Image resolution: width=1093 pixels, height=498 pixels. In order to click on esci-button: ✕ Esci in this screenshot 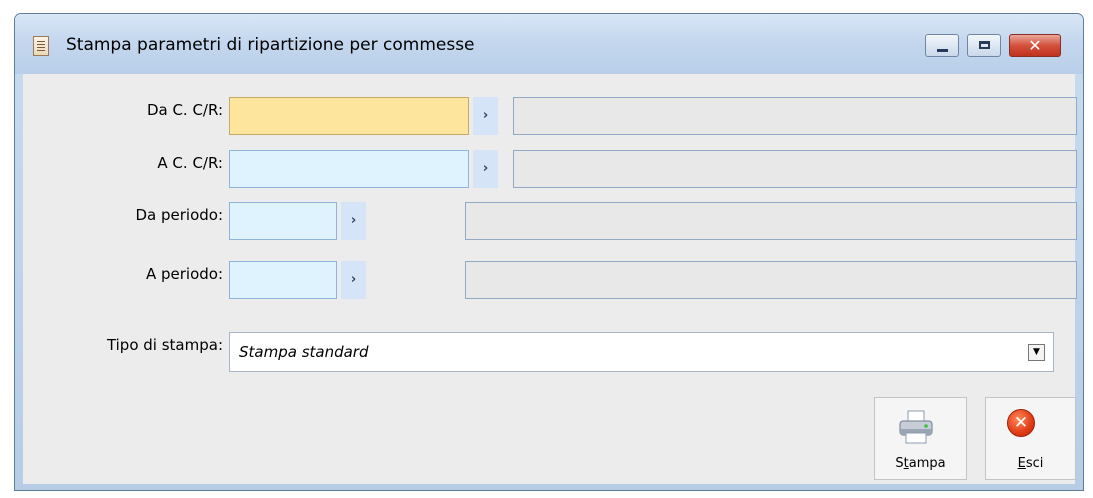, I will do `click(1030, 438)`.